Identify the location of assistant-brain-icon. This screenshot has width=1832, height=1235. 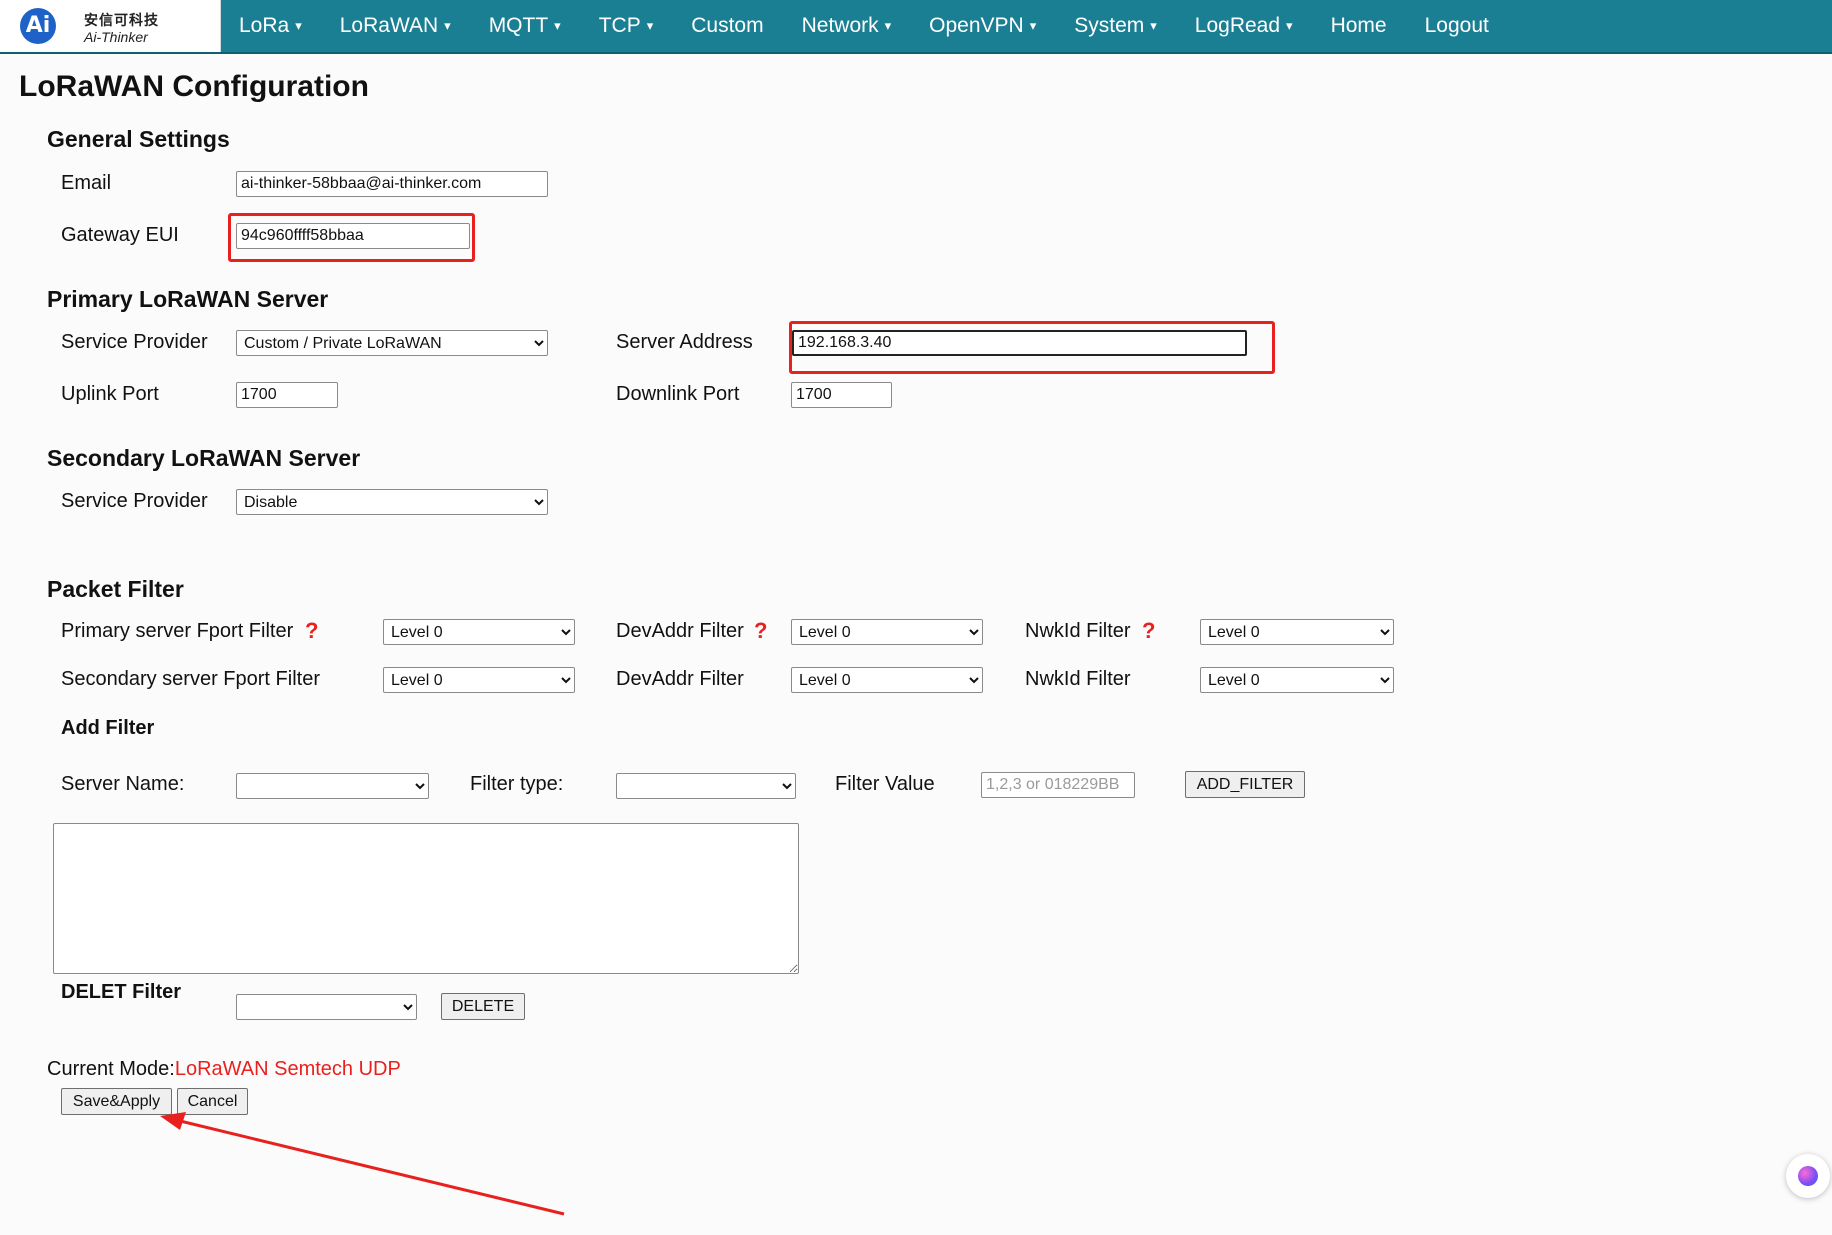
(1808, 1176).